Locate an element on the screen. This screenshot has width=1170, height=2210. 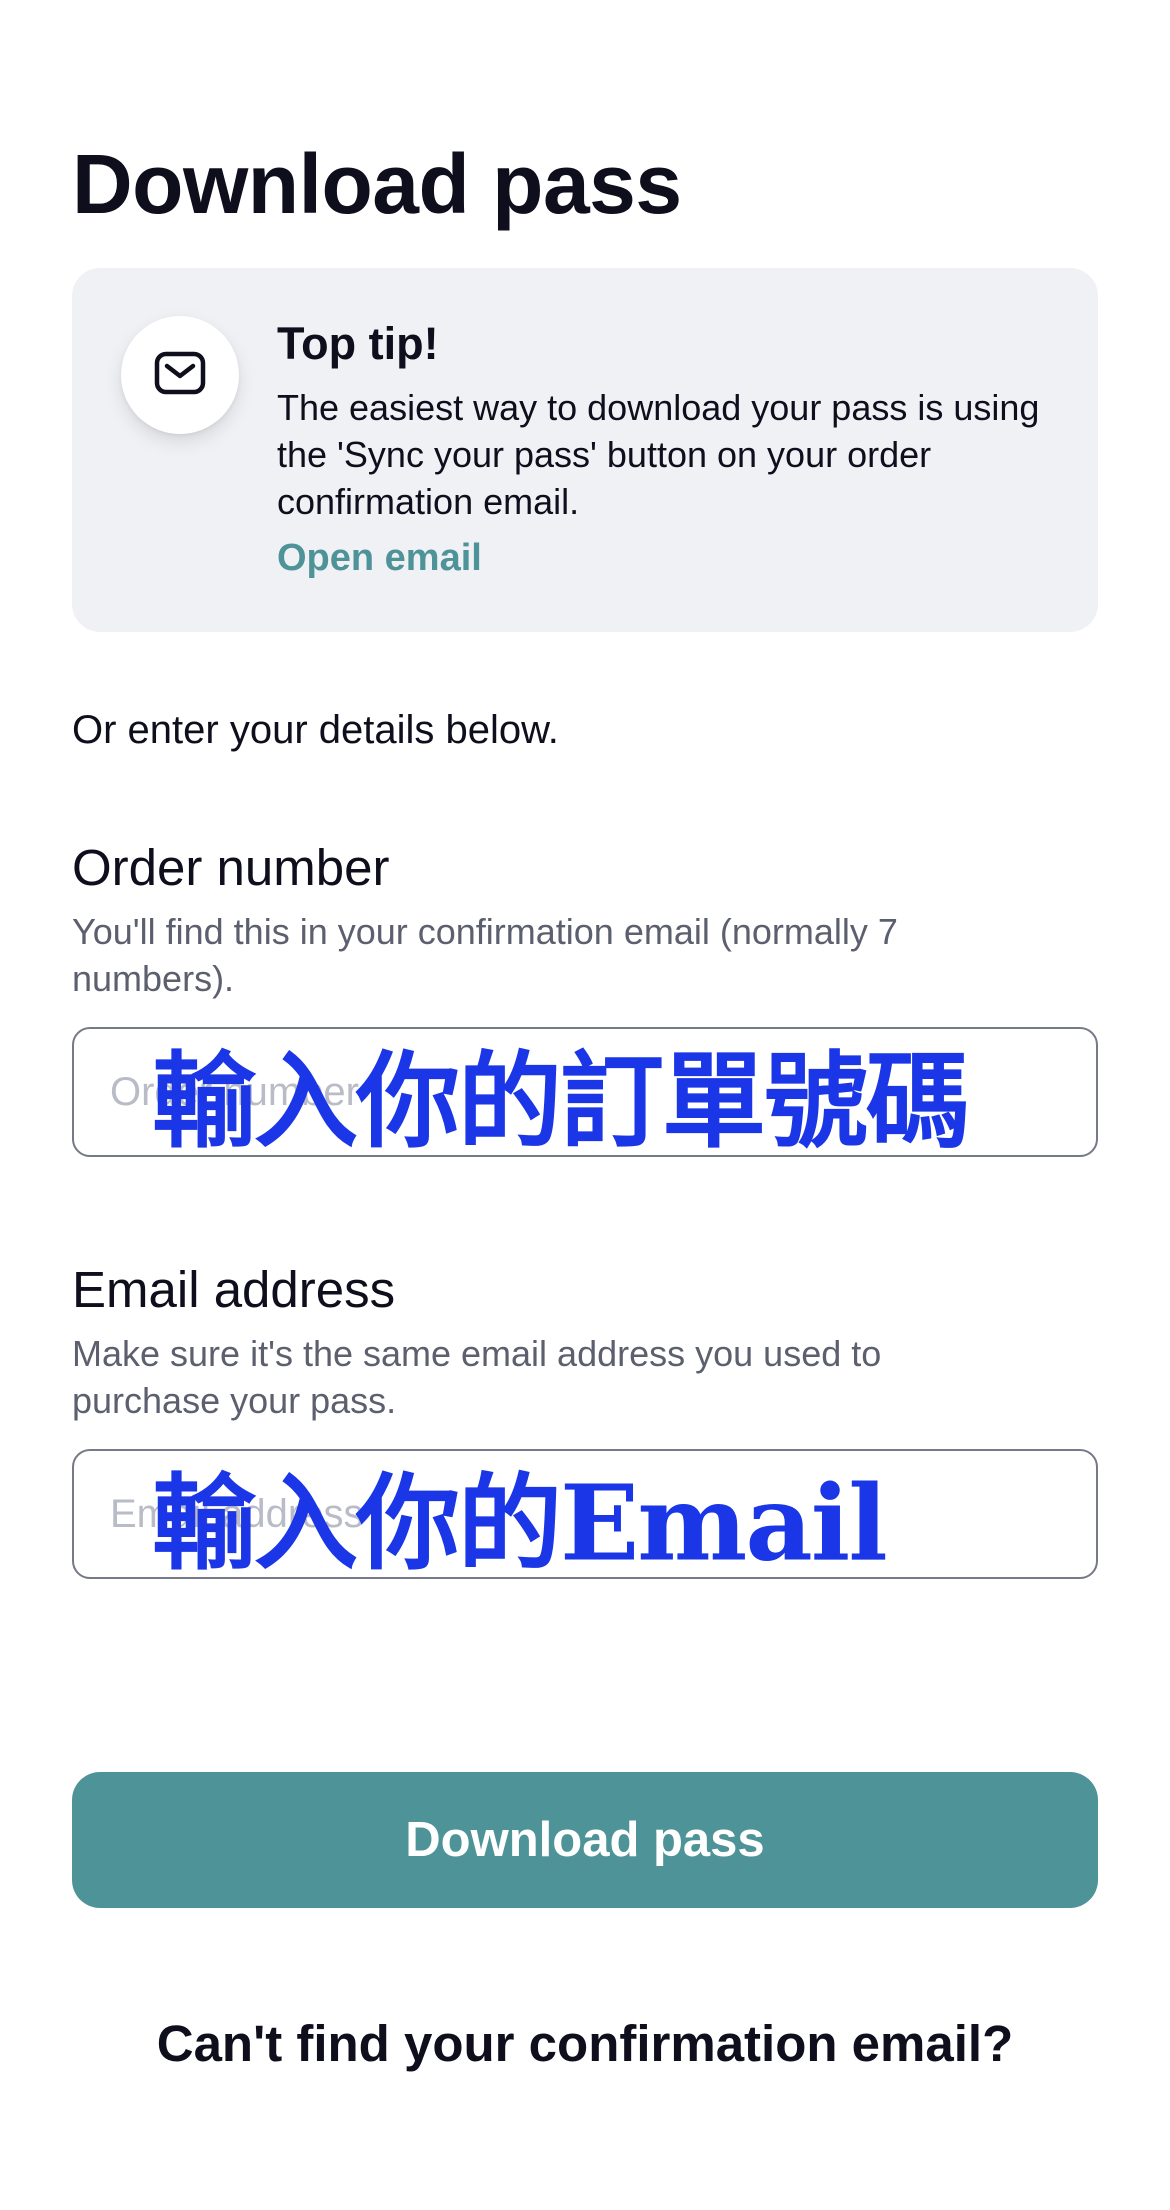
download-pass-button: Download pass is located at coordinates (585, 1840).